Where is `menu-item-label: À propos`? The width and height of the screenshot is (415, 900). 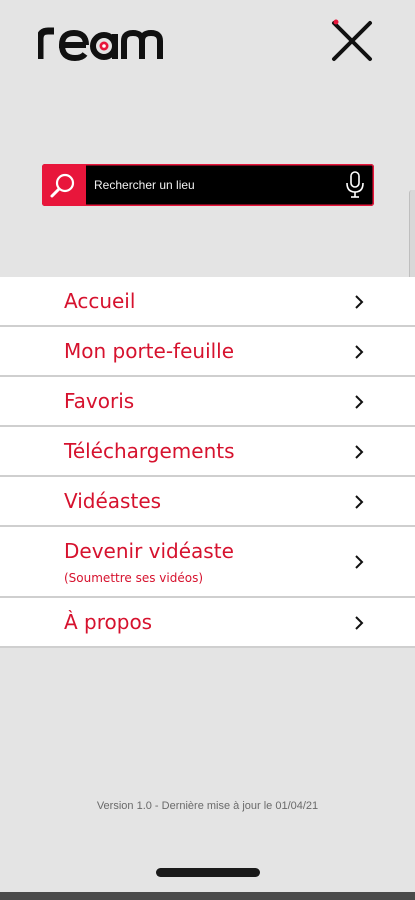 menu-item-label: À propos is located at coordinates (108, 622).